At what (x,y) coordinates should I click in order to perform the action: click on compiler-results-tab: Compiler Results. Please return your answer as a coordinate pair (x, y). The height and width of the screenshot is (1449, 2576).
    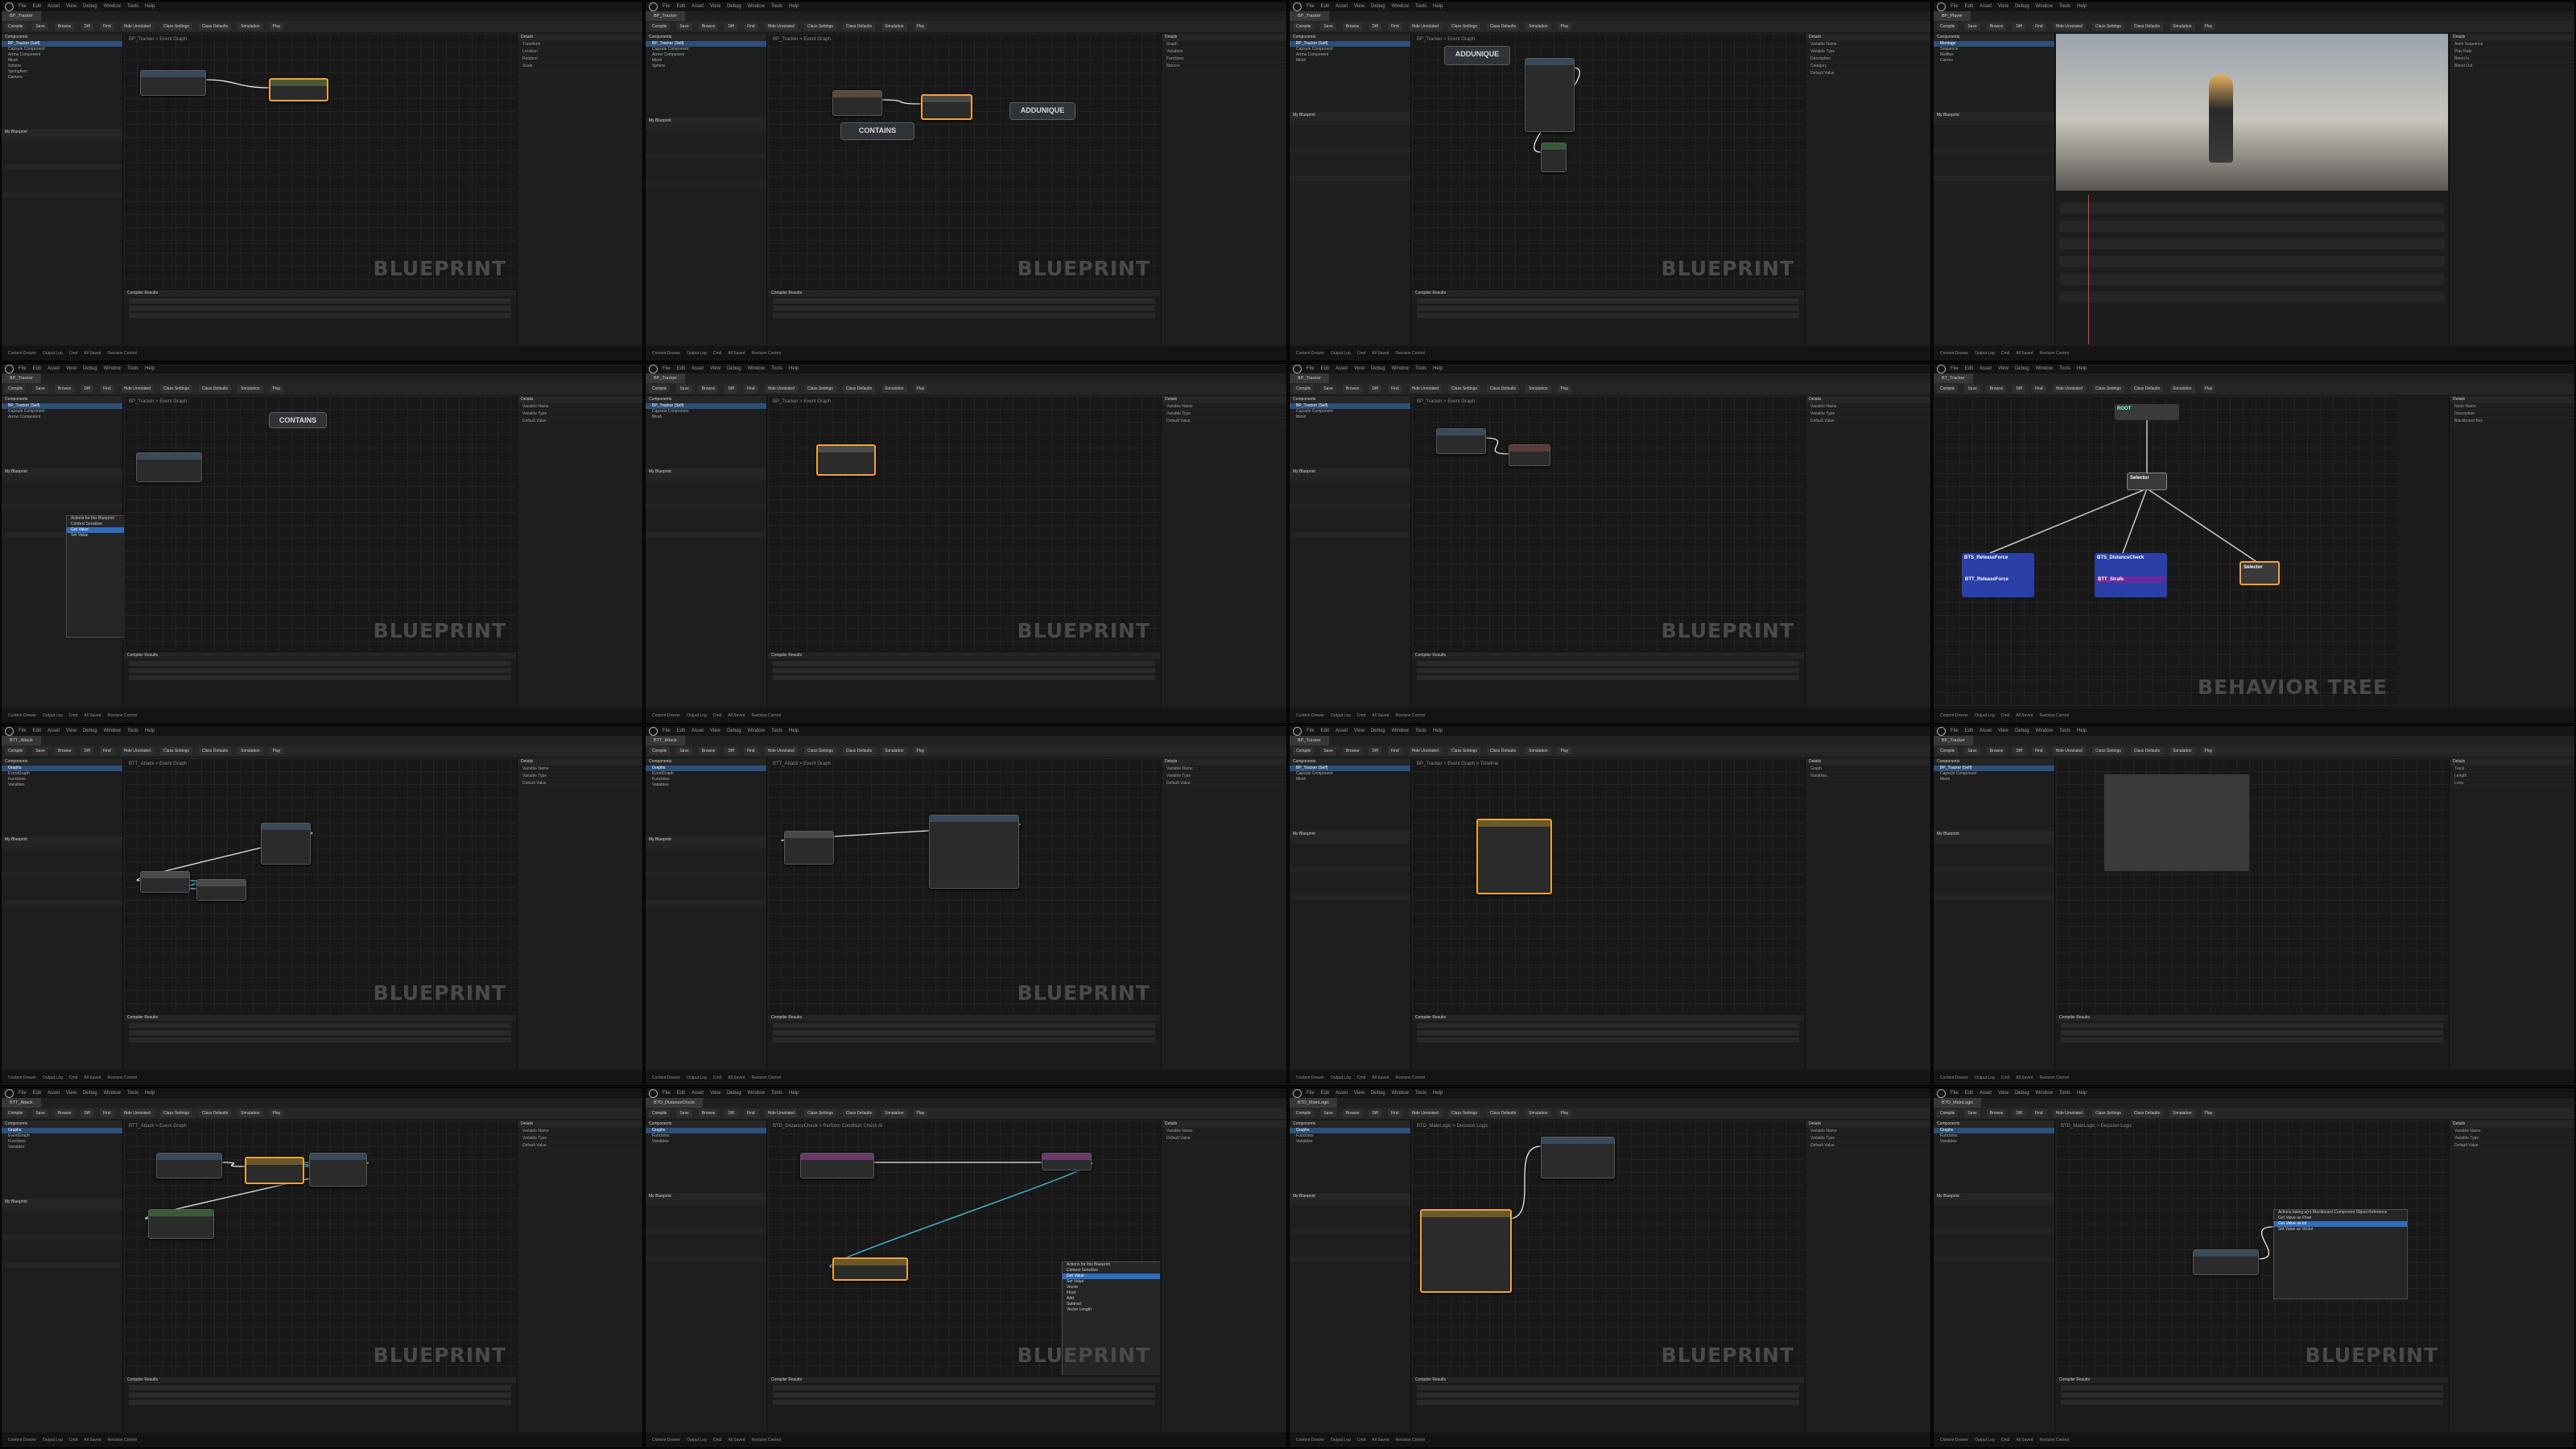
    Looking at the image, I should click on (964, 655).